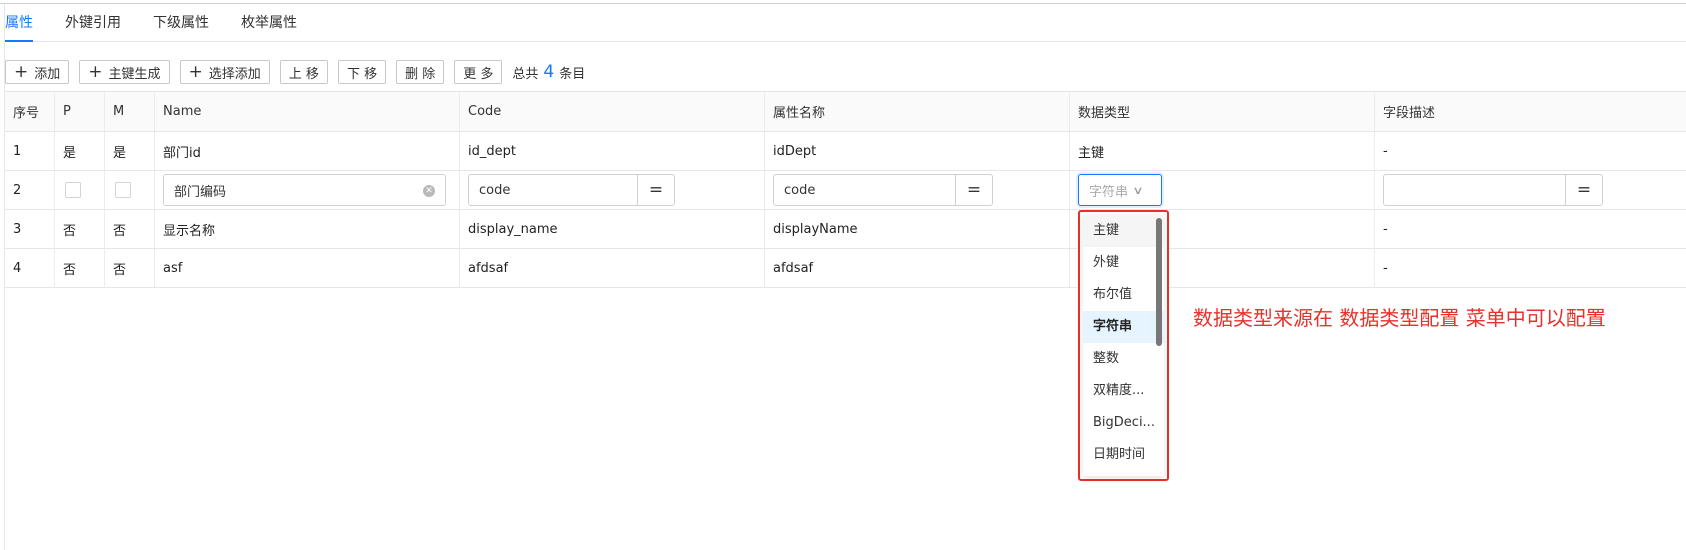 The height and width of the screenshot is (550, 1686). What do you see at coordinates (130, 151) in the screenshot?
I see `cell-m: 是` at bounding box center [130, 151].